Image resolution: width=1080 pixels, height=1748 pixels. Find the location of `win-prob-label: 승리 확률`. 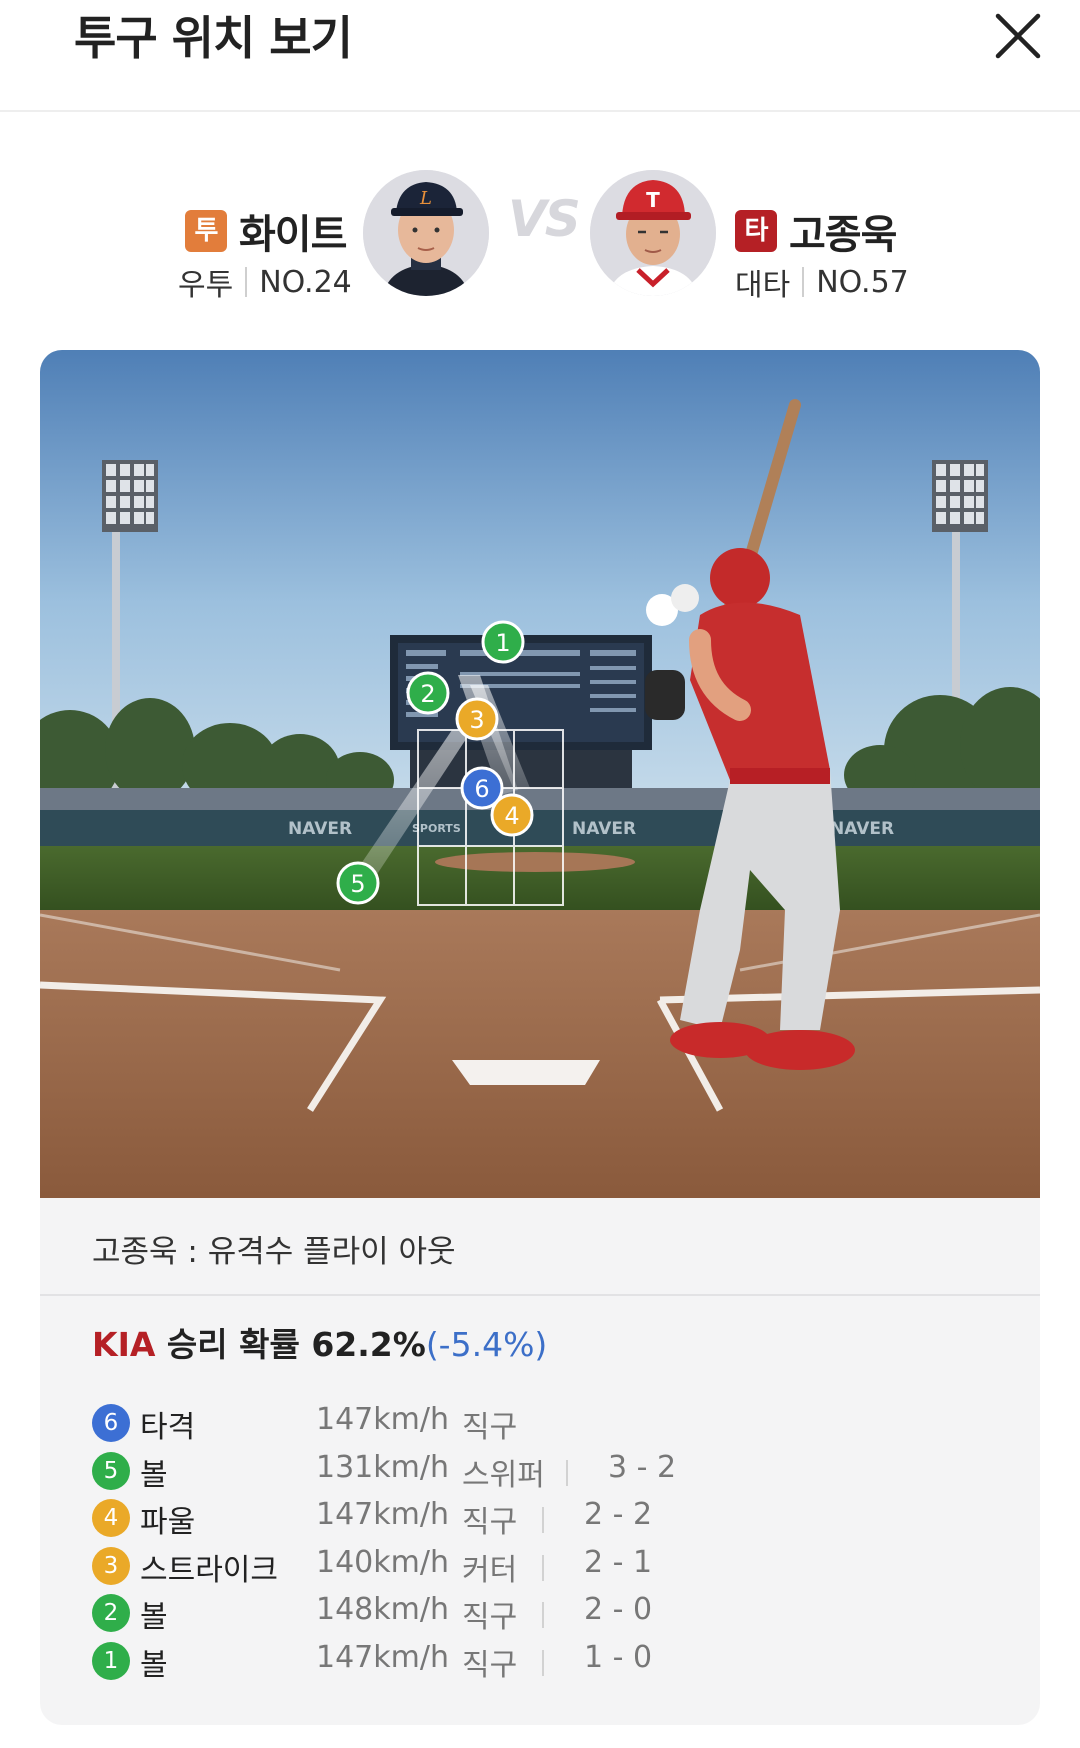

win-prob-label: 승리 확률 is located at coordinates (233, 1344).